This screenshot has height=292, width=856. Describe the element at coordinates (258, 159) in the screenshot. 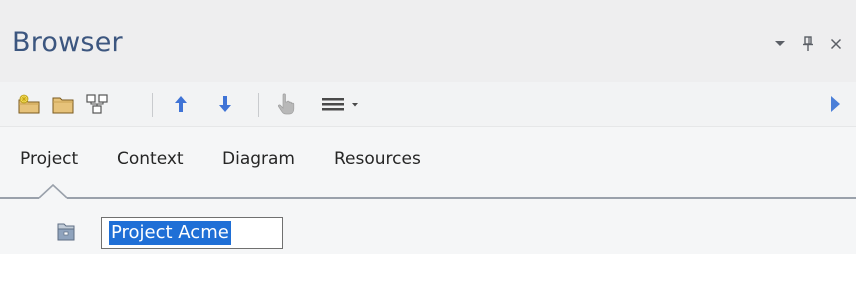

I see `tab-diagram: Diagram` at that location.